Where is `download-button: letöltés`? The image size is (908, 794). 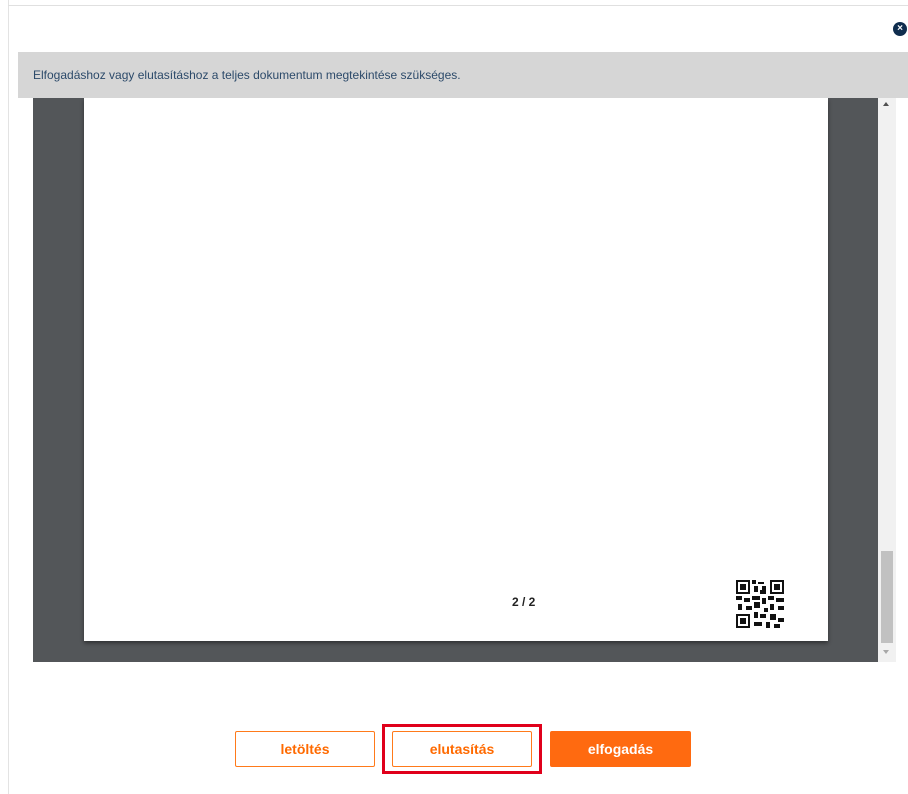
download-button: letöltés is located at coordinates (305, 749).